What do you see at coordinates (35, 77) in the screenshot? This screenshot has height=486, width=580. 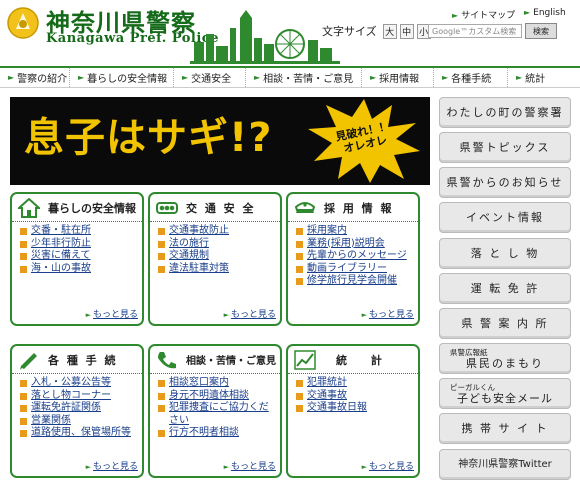 I see `nav-item-about: ► 警察の紹介` at bounding box center [35, 77].